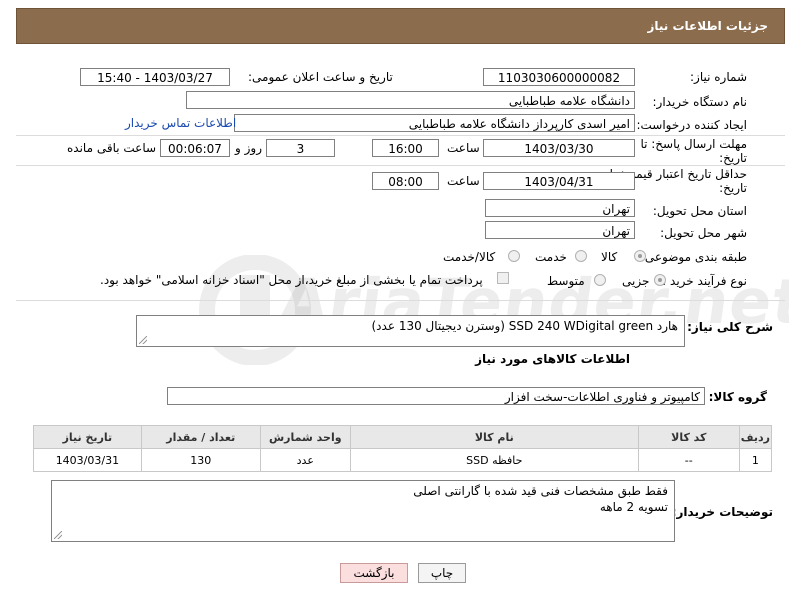 This screenshot has height=598, width=789. Describe the element at coordinates (730, 327) in the screenshot. I see `description-label: شرح کلی نیاز:` at that location.